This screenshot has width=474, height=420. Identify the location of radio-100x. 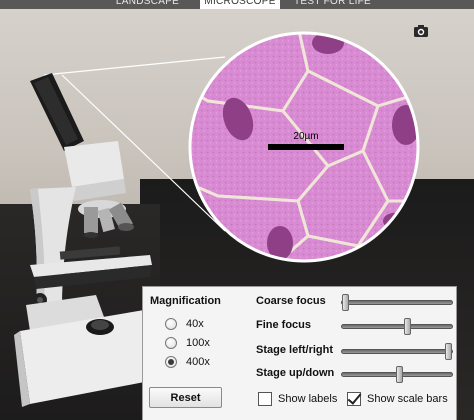
(171, 343).